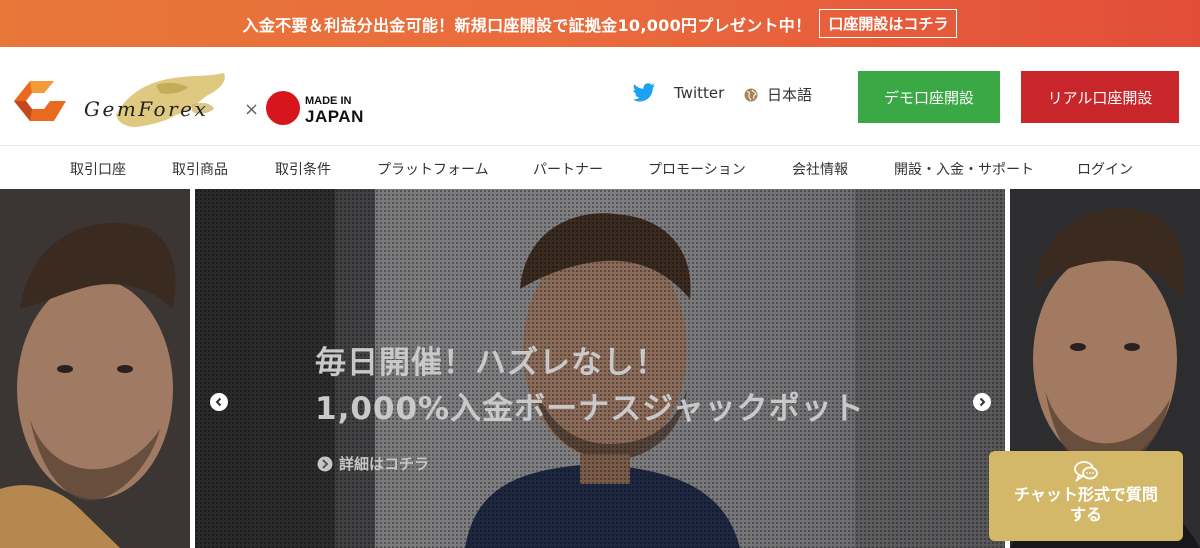 This screenshot has width=1200, height=548. Describe the element at coordinates (328, 101) in the screenshot. I see `logo-made-in: MADE IN` at that location.